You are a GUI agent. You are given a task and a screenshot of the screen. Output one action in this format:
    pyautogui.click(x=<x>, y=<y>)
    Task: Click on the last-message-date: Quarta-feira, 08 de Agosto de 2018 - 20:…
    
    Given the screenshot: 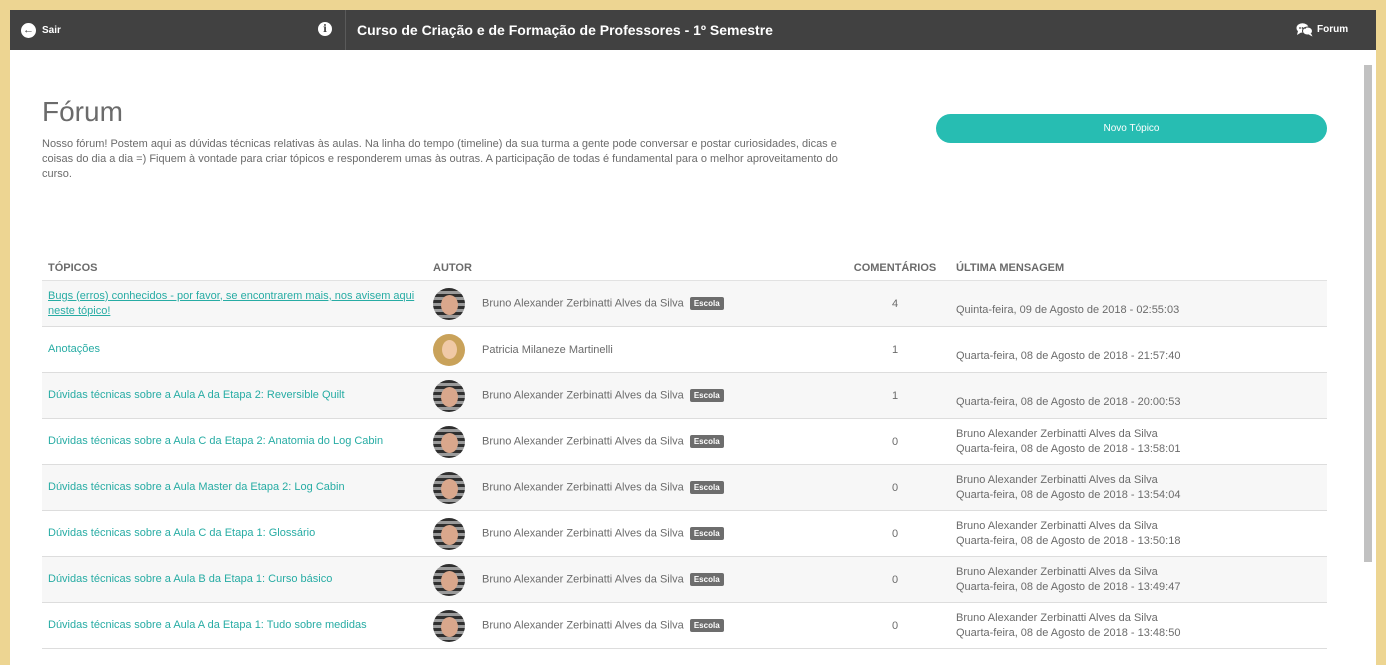 What is the action you would take?
    pyautogui.click(x=1068, y=402)
    